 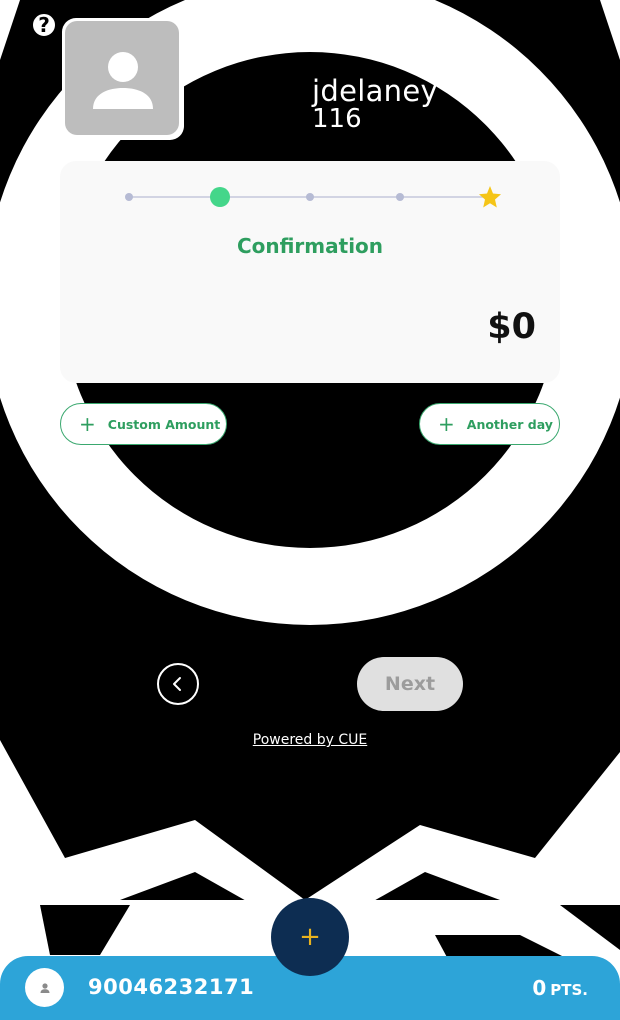 I want to click on custom-amount-label: Custom Amount, so click(x=164, y=424).